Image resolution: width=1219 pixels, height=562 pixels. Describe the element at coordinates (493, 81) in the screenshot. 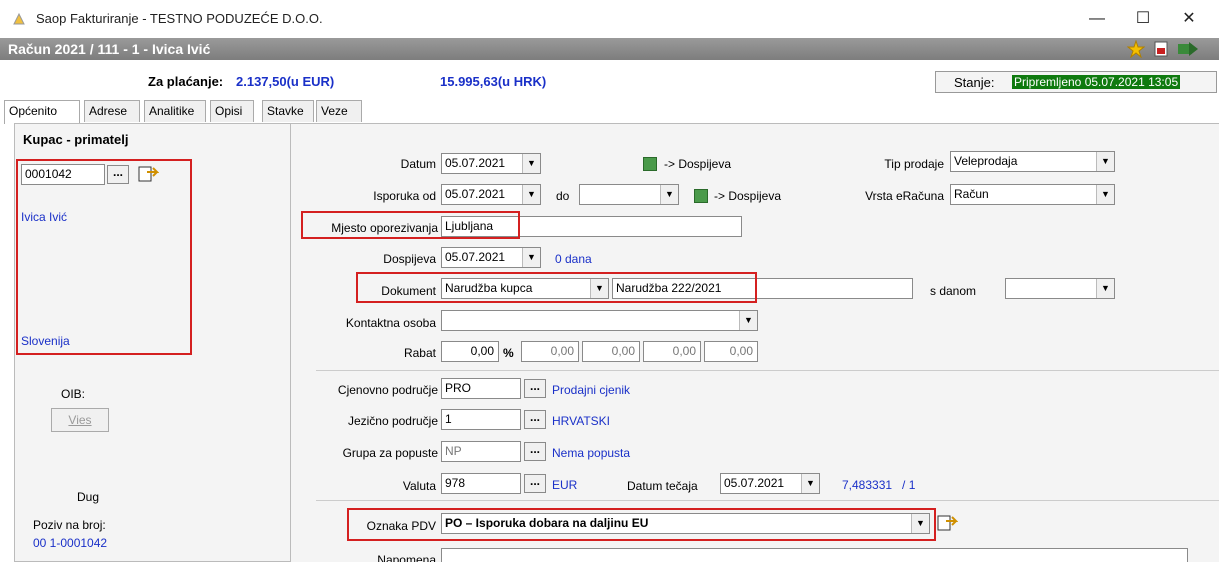

I see `hrk-value: 15.995,63(u HRK)` at that location.